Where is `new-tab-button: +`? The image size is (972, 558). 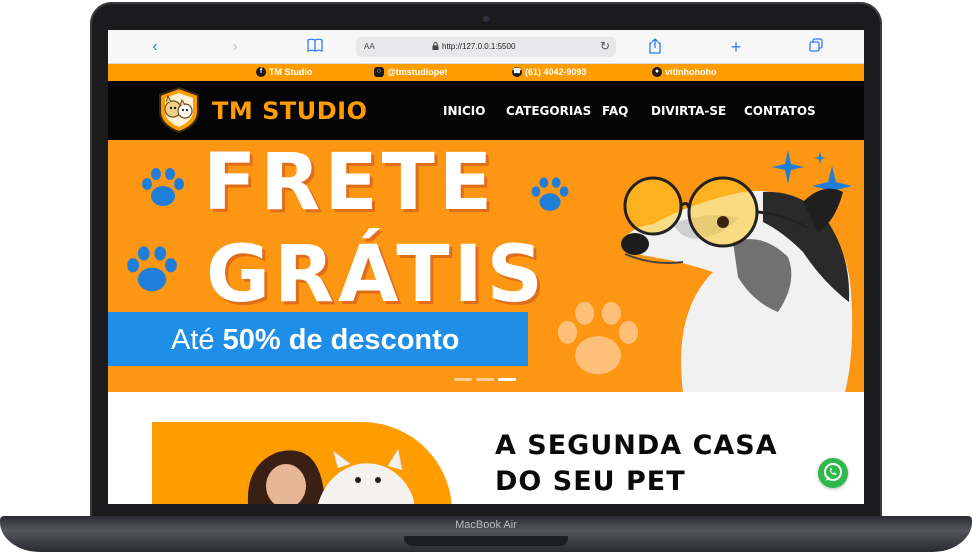
new-tab-button: + is located at coordinates (736, 47).